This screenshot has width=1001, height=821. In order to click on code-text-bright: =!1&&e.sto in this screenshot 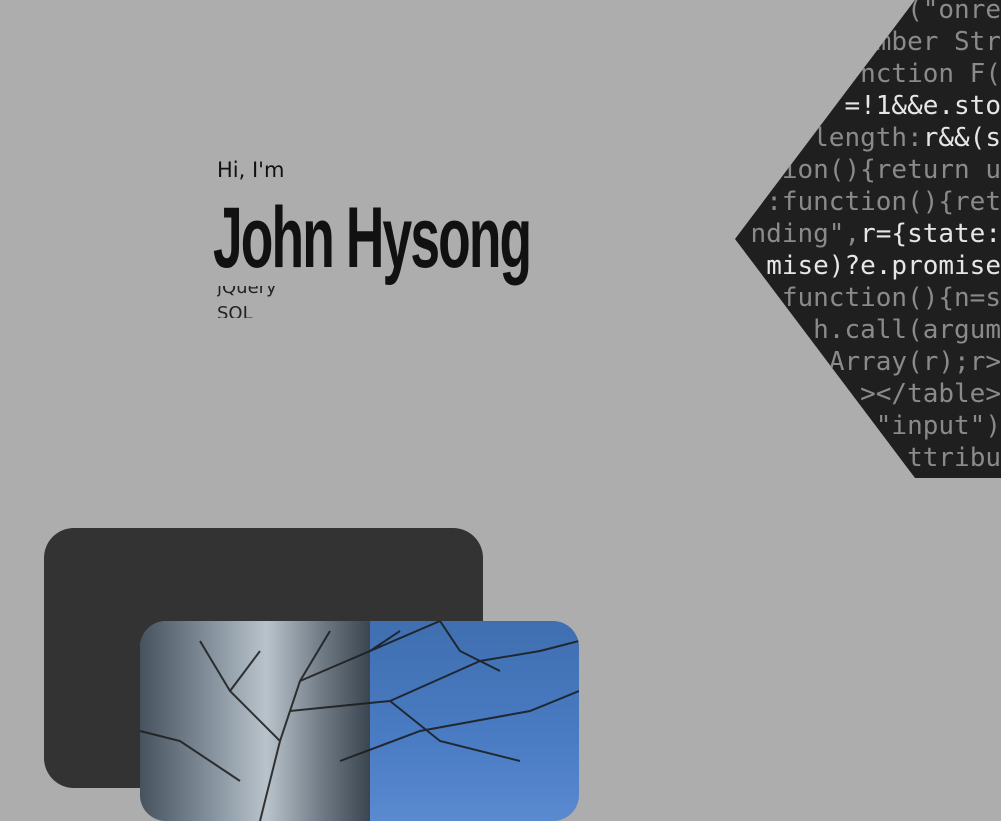, I will do `click(922, 106)`.